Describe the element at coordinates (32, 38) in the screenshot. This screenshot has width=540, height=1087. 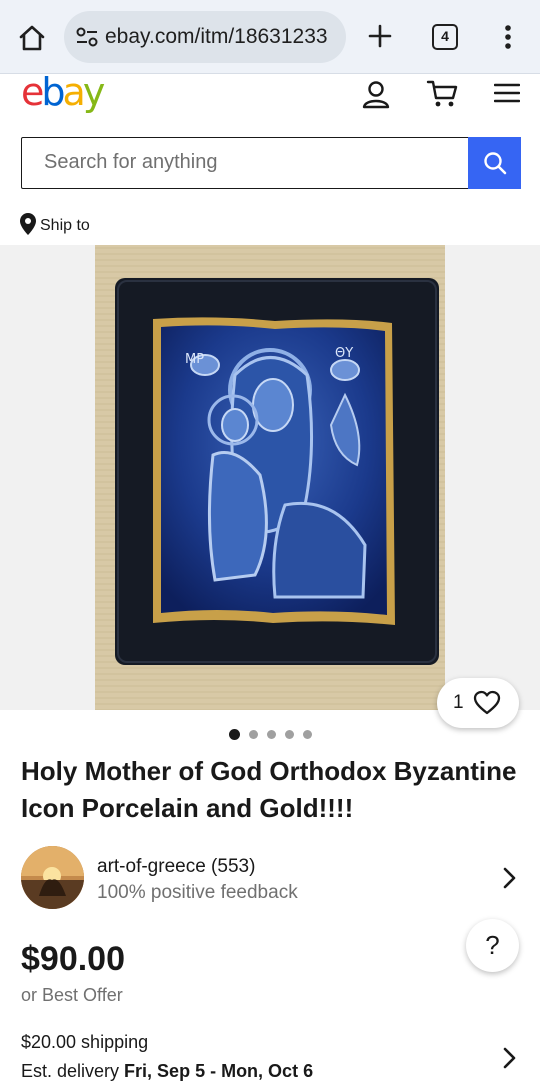
I see `home-icon` at that location.